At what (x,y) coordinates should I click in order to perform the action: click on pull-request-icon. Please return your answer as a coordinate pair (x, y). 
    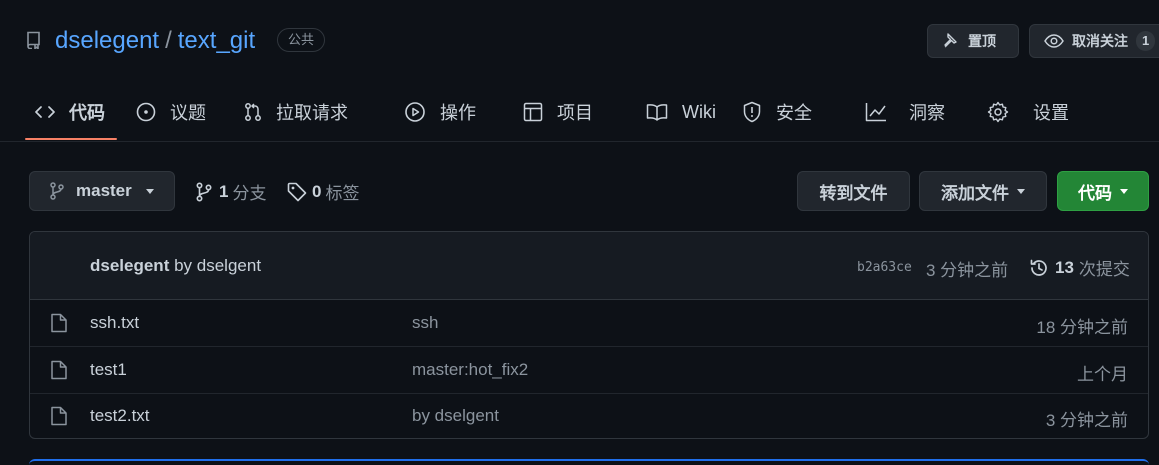
    Looking at the image, I should click on (253, 112).